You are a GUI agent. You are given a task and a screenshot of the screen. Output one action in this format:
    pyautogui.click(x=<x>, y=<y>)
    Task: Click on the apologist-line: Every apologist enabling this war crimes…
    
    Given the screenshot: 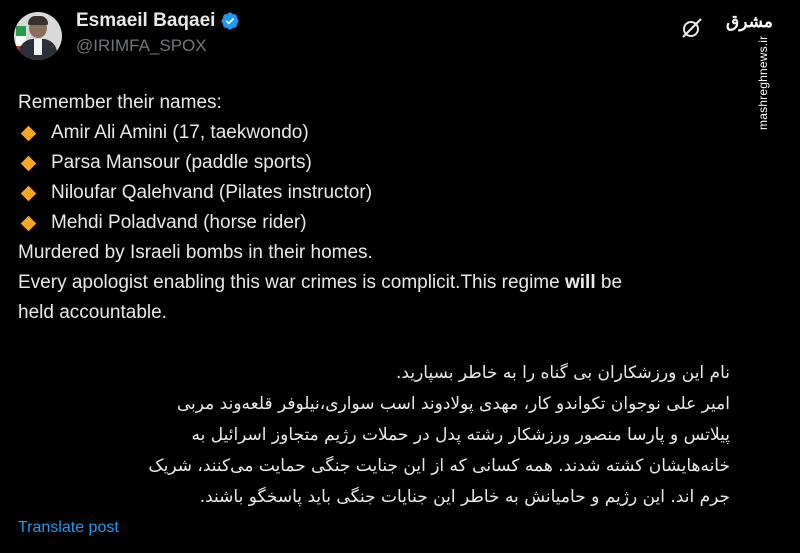 What is the action you would take?
    pyautogui.click(x=398, y=283)
    